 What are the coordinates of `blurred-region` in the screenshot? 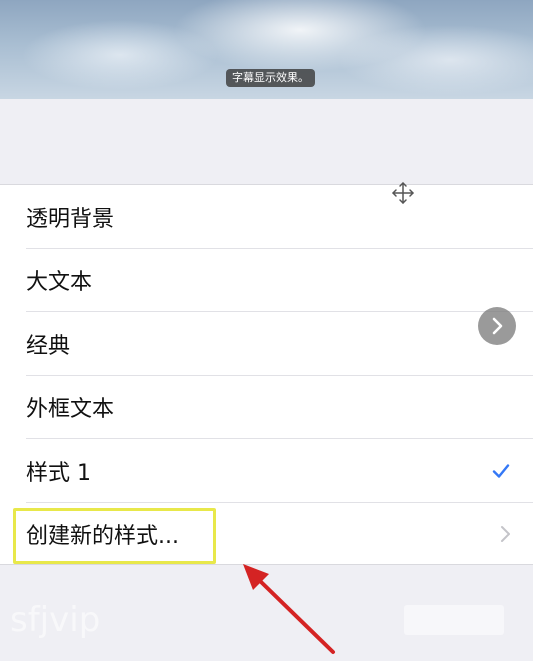 It's located at (454, 620).